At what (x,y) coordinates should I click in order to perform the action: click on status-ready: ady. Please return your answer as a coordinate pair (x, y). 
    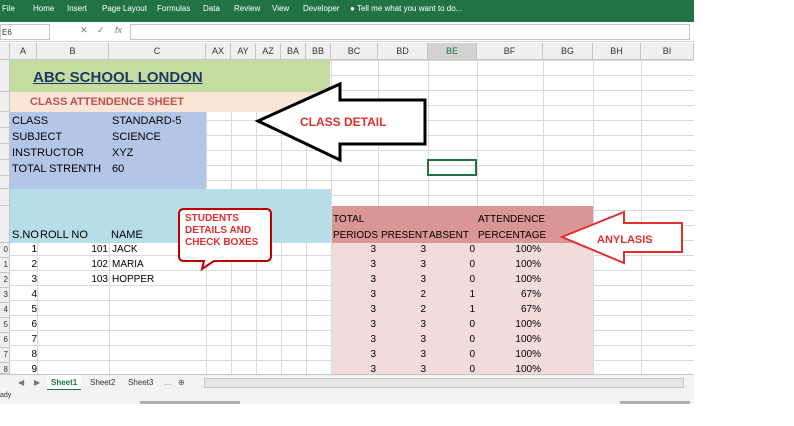
    Looking at the image, I should click on (6, 395).